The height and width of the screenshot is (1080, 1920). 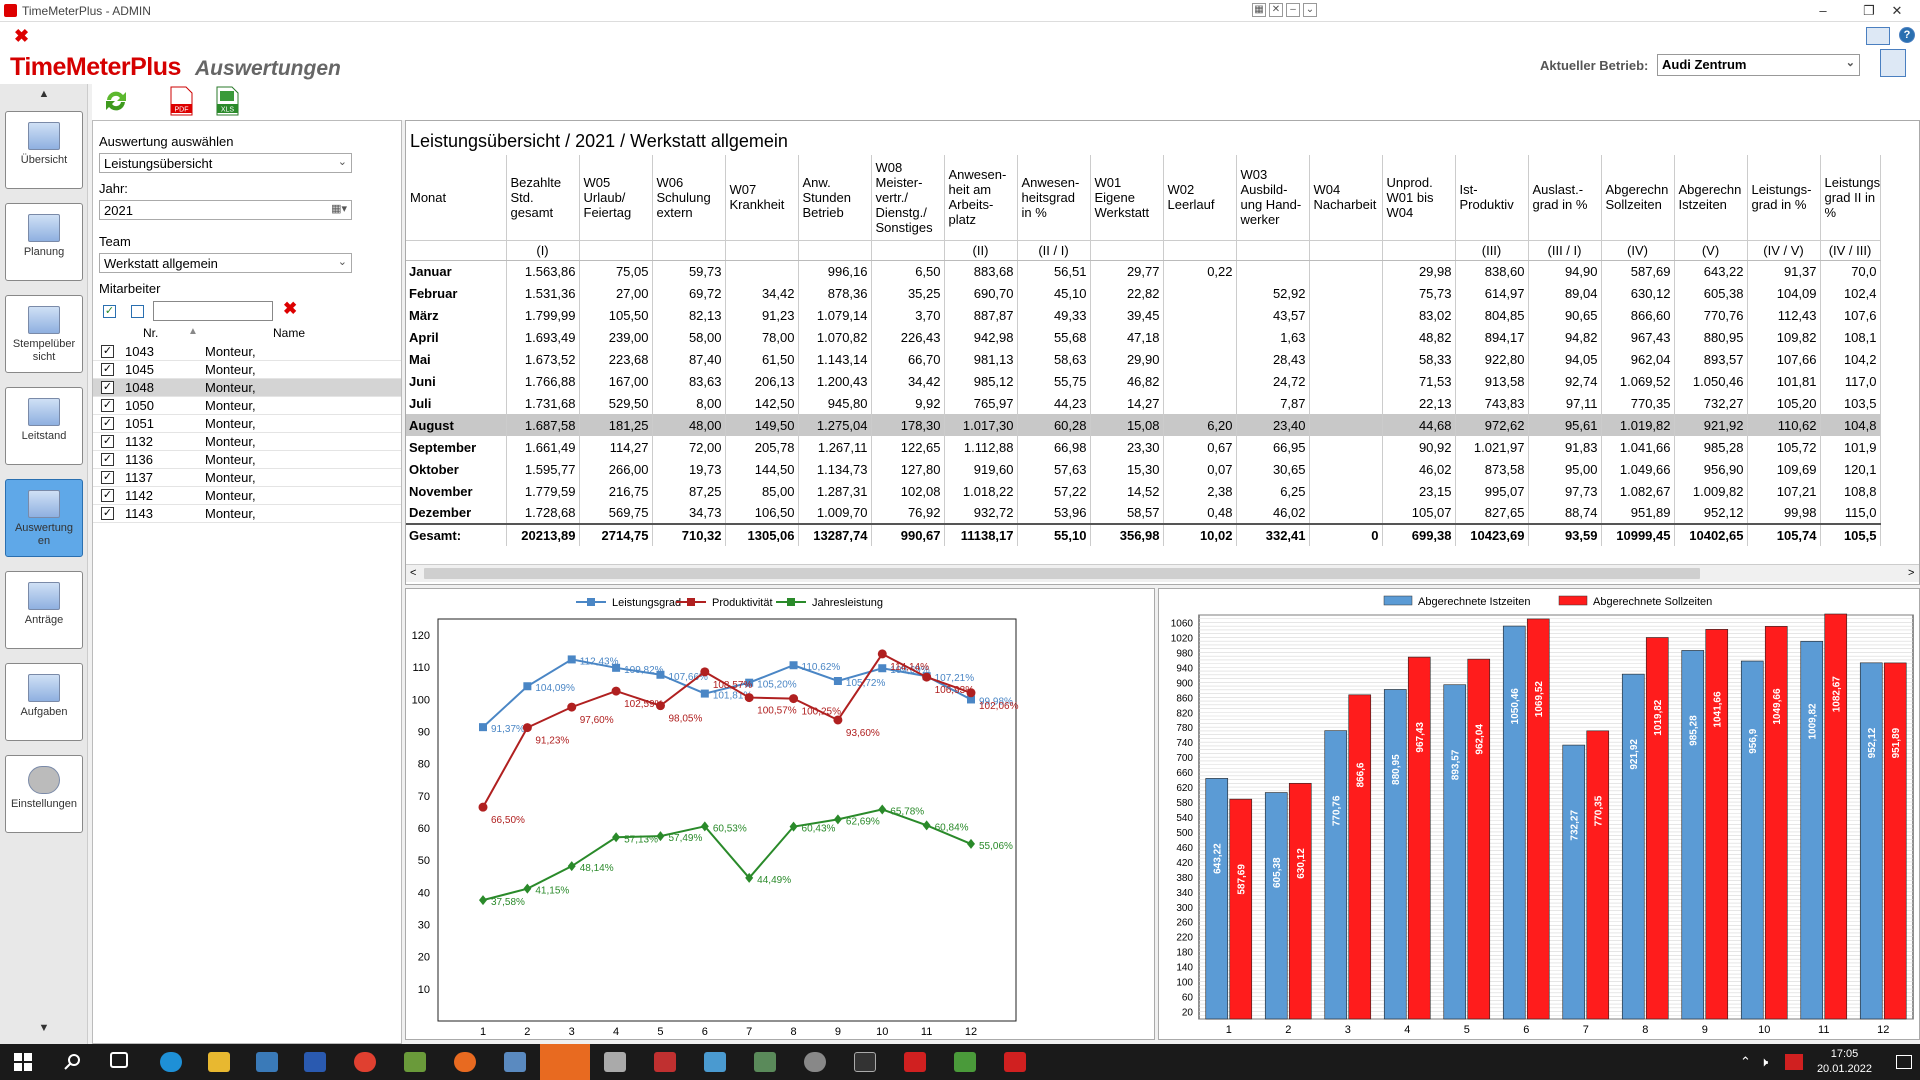 What do you see at coordinates (181, 101) in the screenshot?
I see `pdf-export-icon: PDF` at bounding box center [181, 101].